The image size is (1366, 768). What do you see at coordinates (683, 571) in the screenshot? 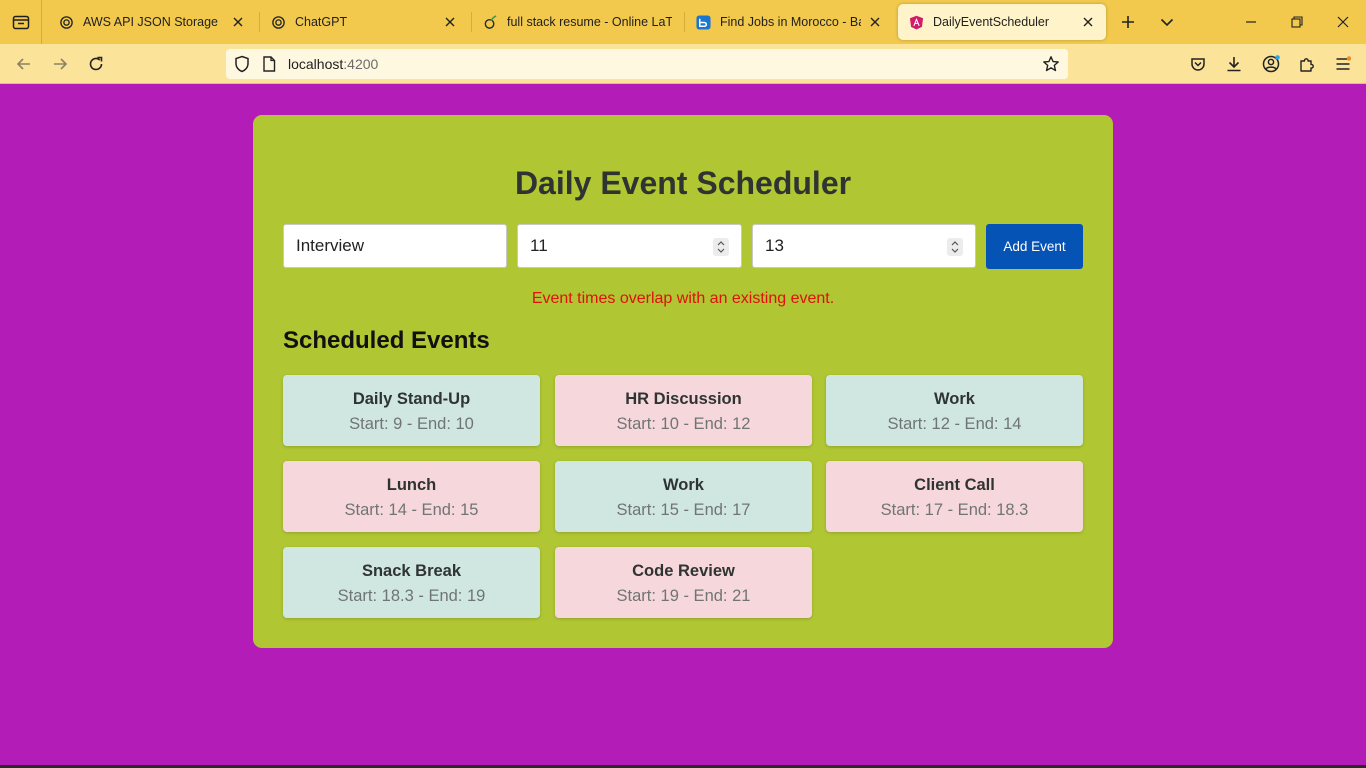
I see `event-name: Code Review` at bounding box center [683, 571].